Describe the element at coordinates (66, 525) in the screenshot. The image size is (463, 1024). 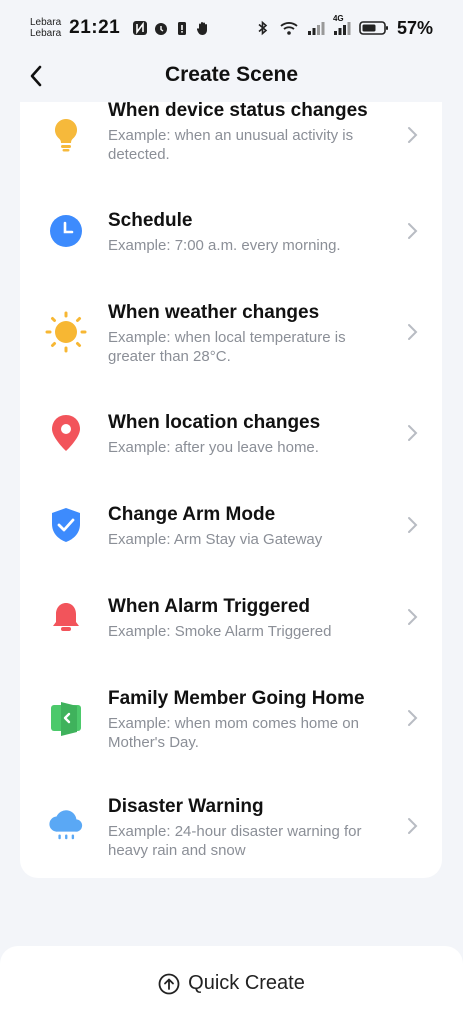
I see `shield-check-icon` at that location.